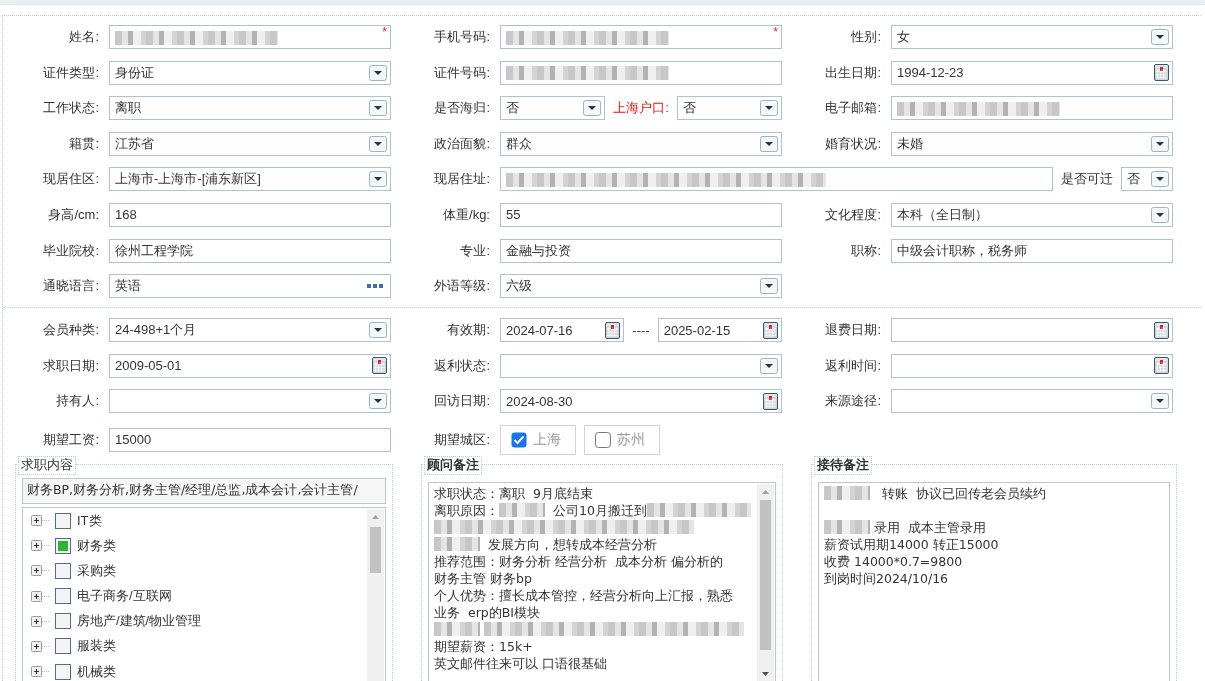 The height and width of the screenshot is (681, 1205). What do you see at coordinates (775, 32) in the screenshot?
I see `required-mark: *` at bounding box center [775, 32].